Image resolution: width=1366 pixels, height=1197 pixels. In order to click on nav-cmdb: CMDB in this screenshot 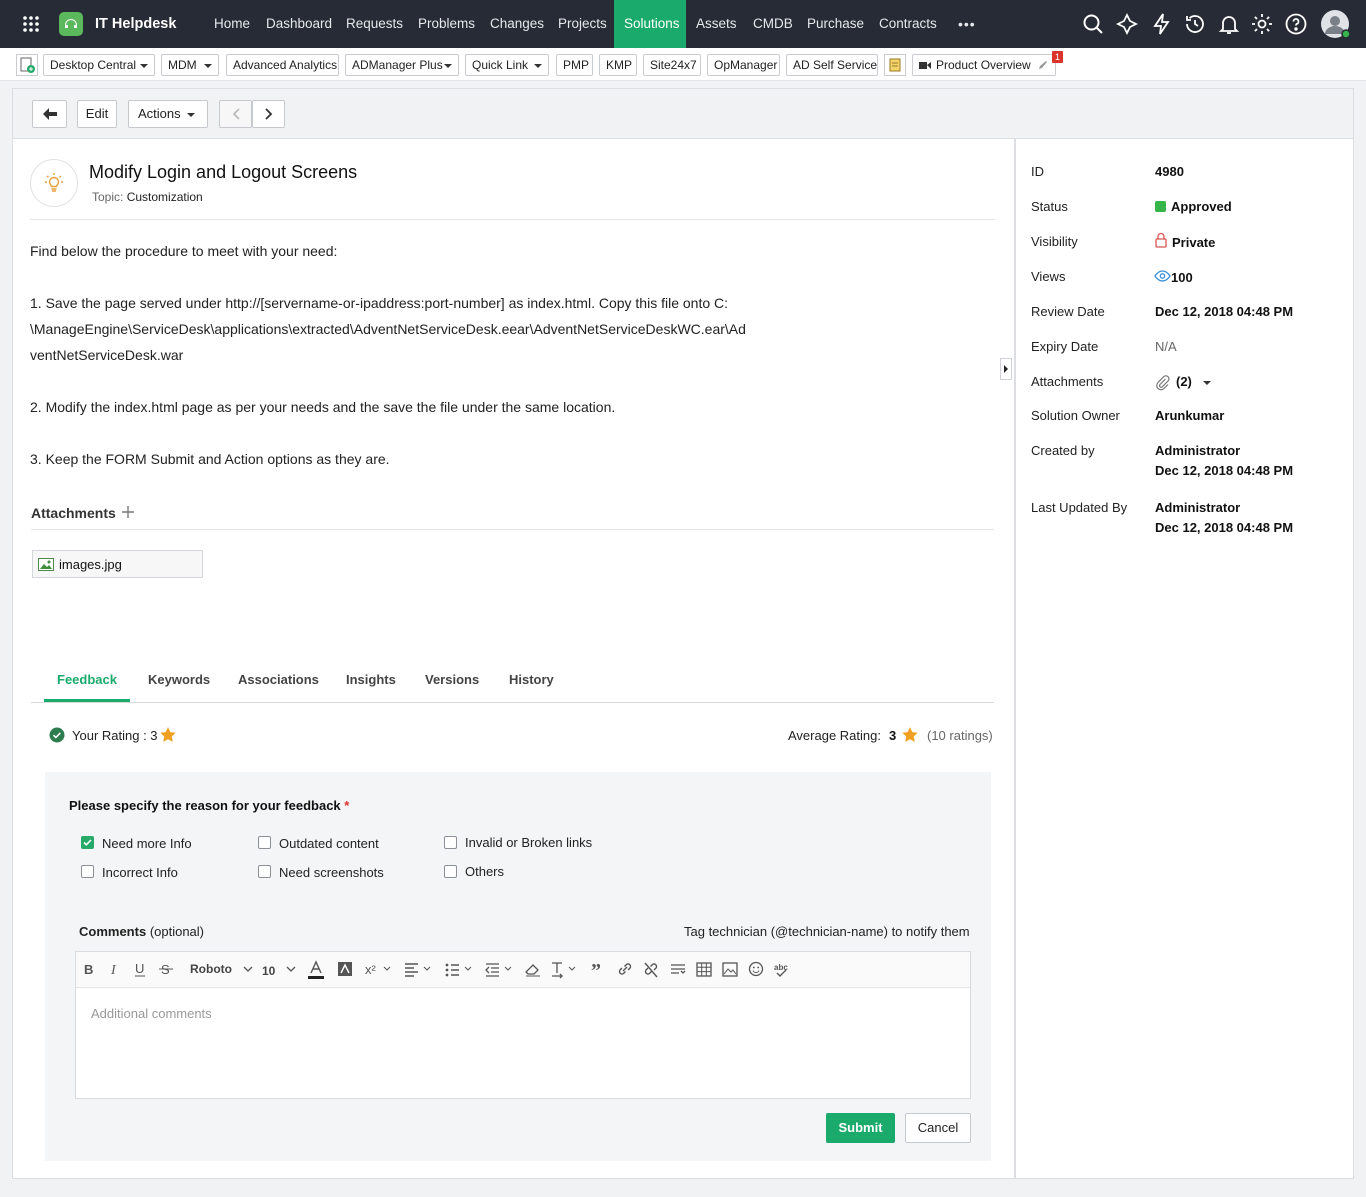, I will do `click(773, 24)`.